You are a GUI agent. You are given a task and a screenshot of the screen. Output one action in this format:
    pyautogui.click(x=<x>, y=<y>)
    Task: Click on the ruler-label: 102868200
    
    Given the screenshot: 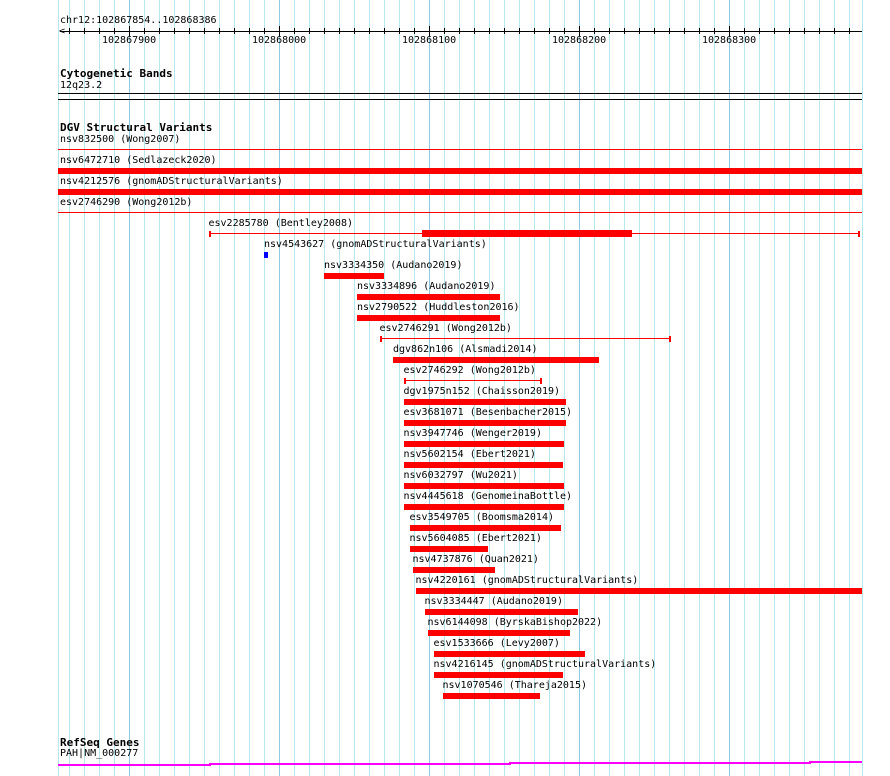 What is the action you would take?
    pyautogui.click(x=579, y=40)
    